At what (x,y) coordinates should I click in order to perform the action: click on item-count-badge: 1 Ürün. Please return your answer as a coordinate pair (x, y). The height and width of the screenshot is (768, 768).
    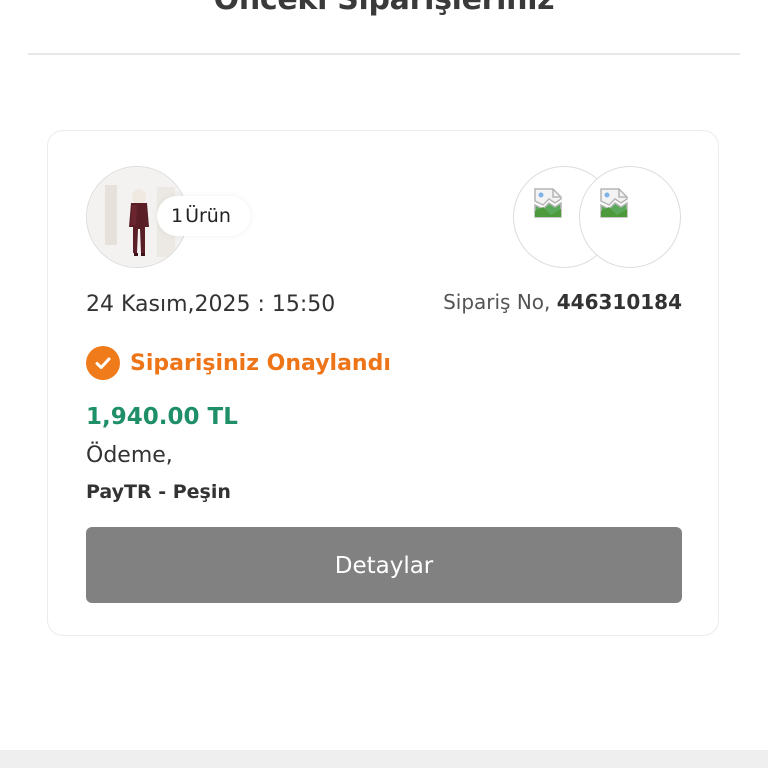
    Looking at the image, I should click on (203, 216).